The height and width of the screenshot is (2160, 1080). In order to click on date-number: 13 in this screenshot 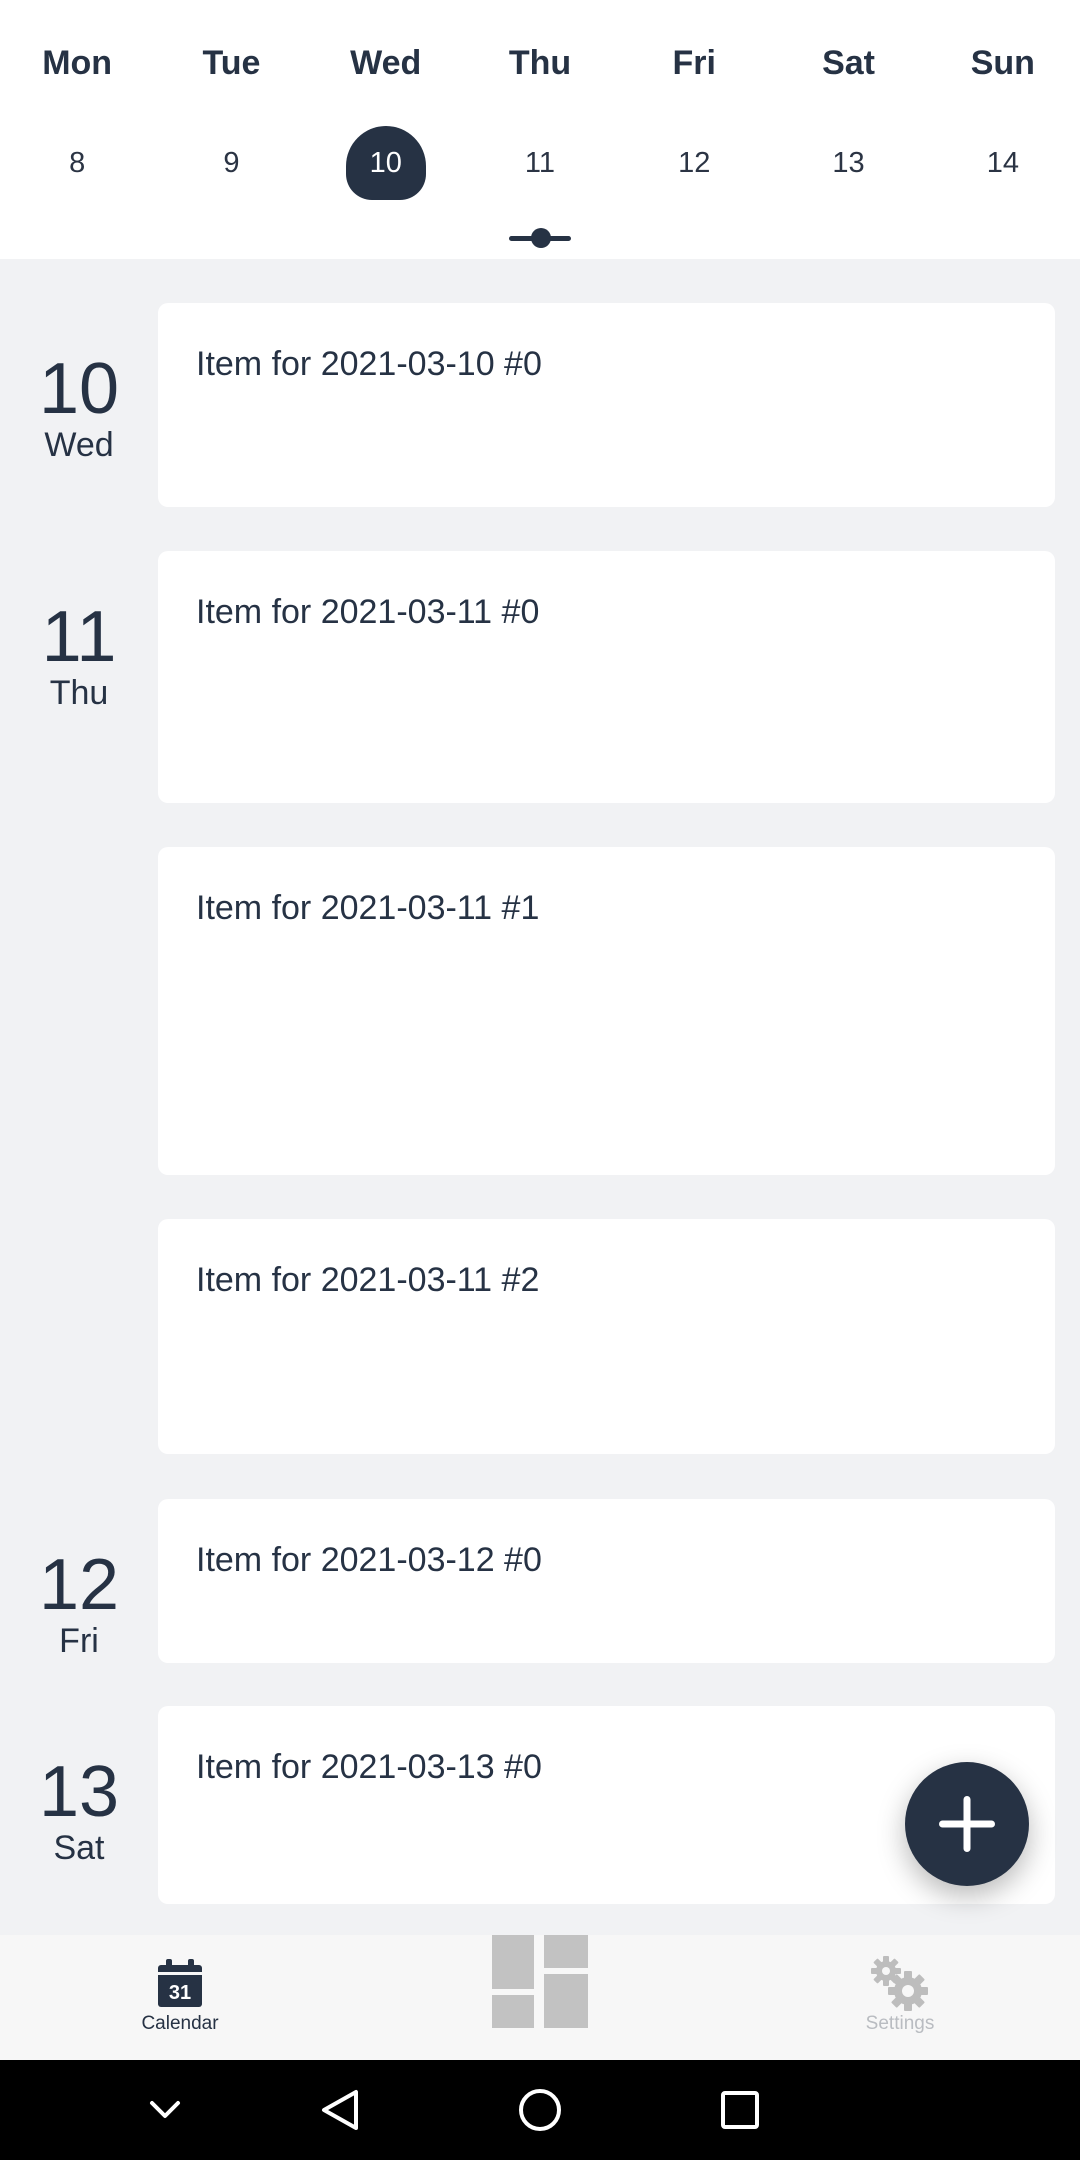, I will do `click(848, 162)`.